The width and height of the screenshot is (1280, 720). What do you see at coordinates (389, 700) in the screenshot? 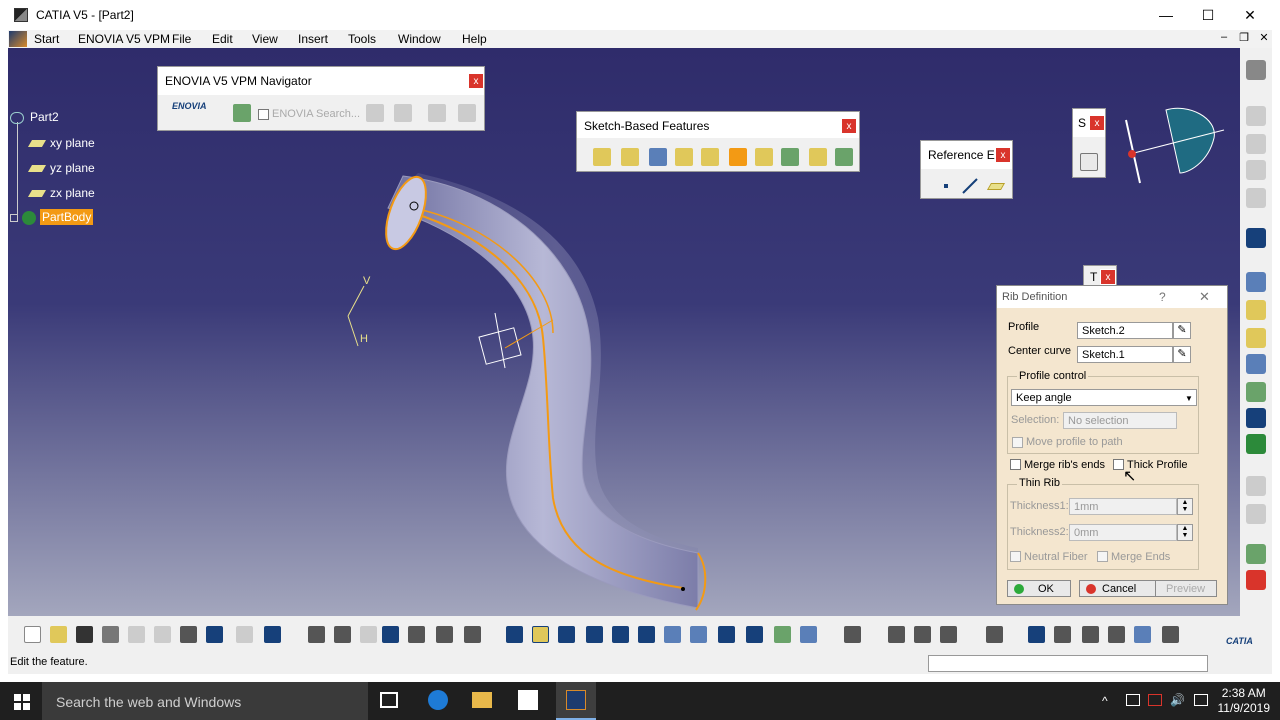
I see `task-view-icon` at bounding box center [389, 700].